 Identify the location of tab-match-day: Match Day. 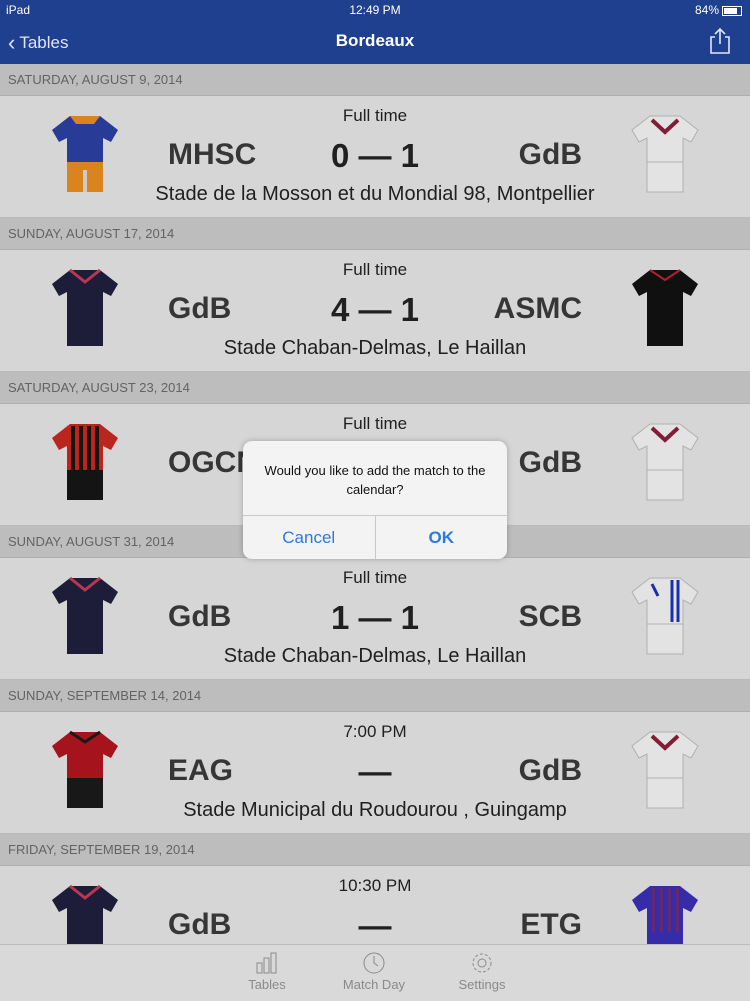
(374, 971).